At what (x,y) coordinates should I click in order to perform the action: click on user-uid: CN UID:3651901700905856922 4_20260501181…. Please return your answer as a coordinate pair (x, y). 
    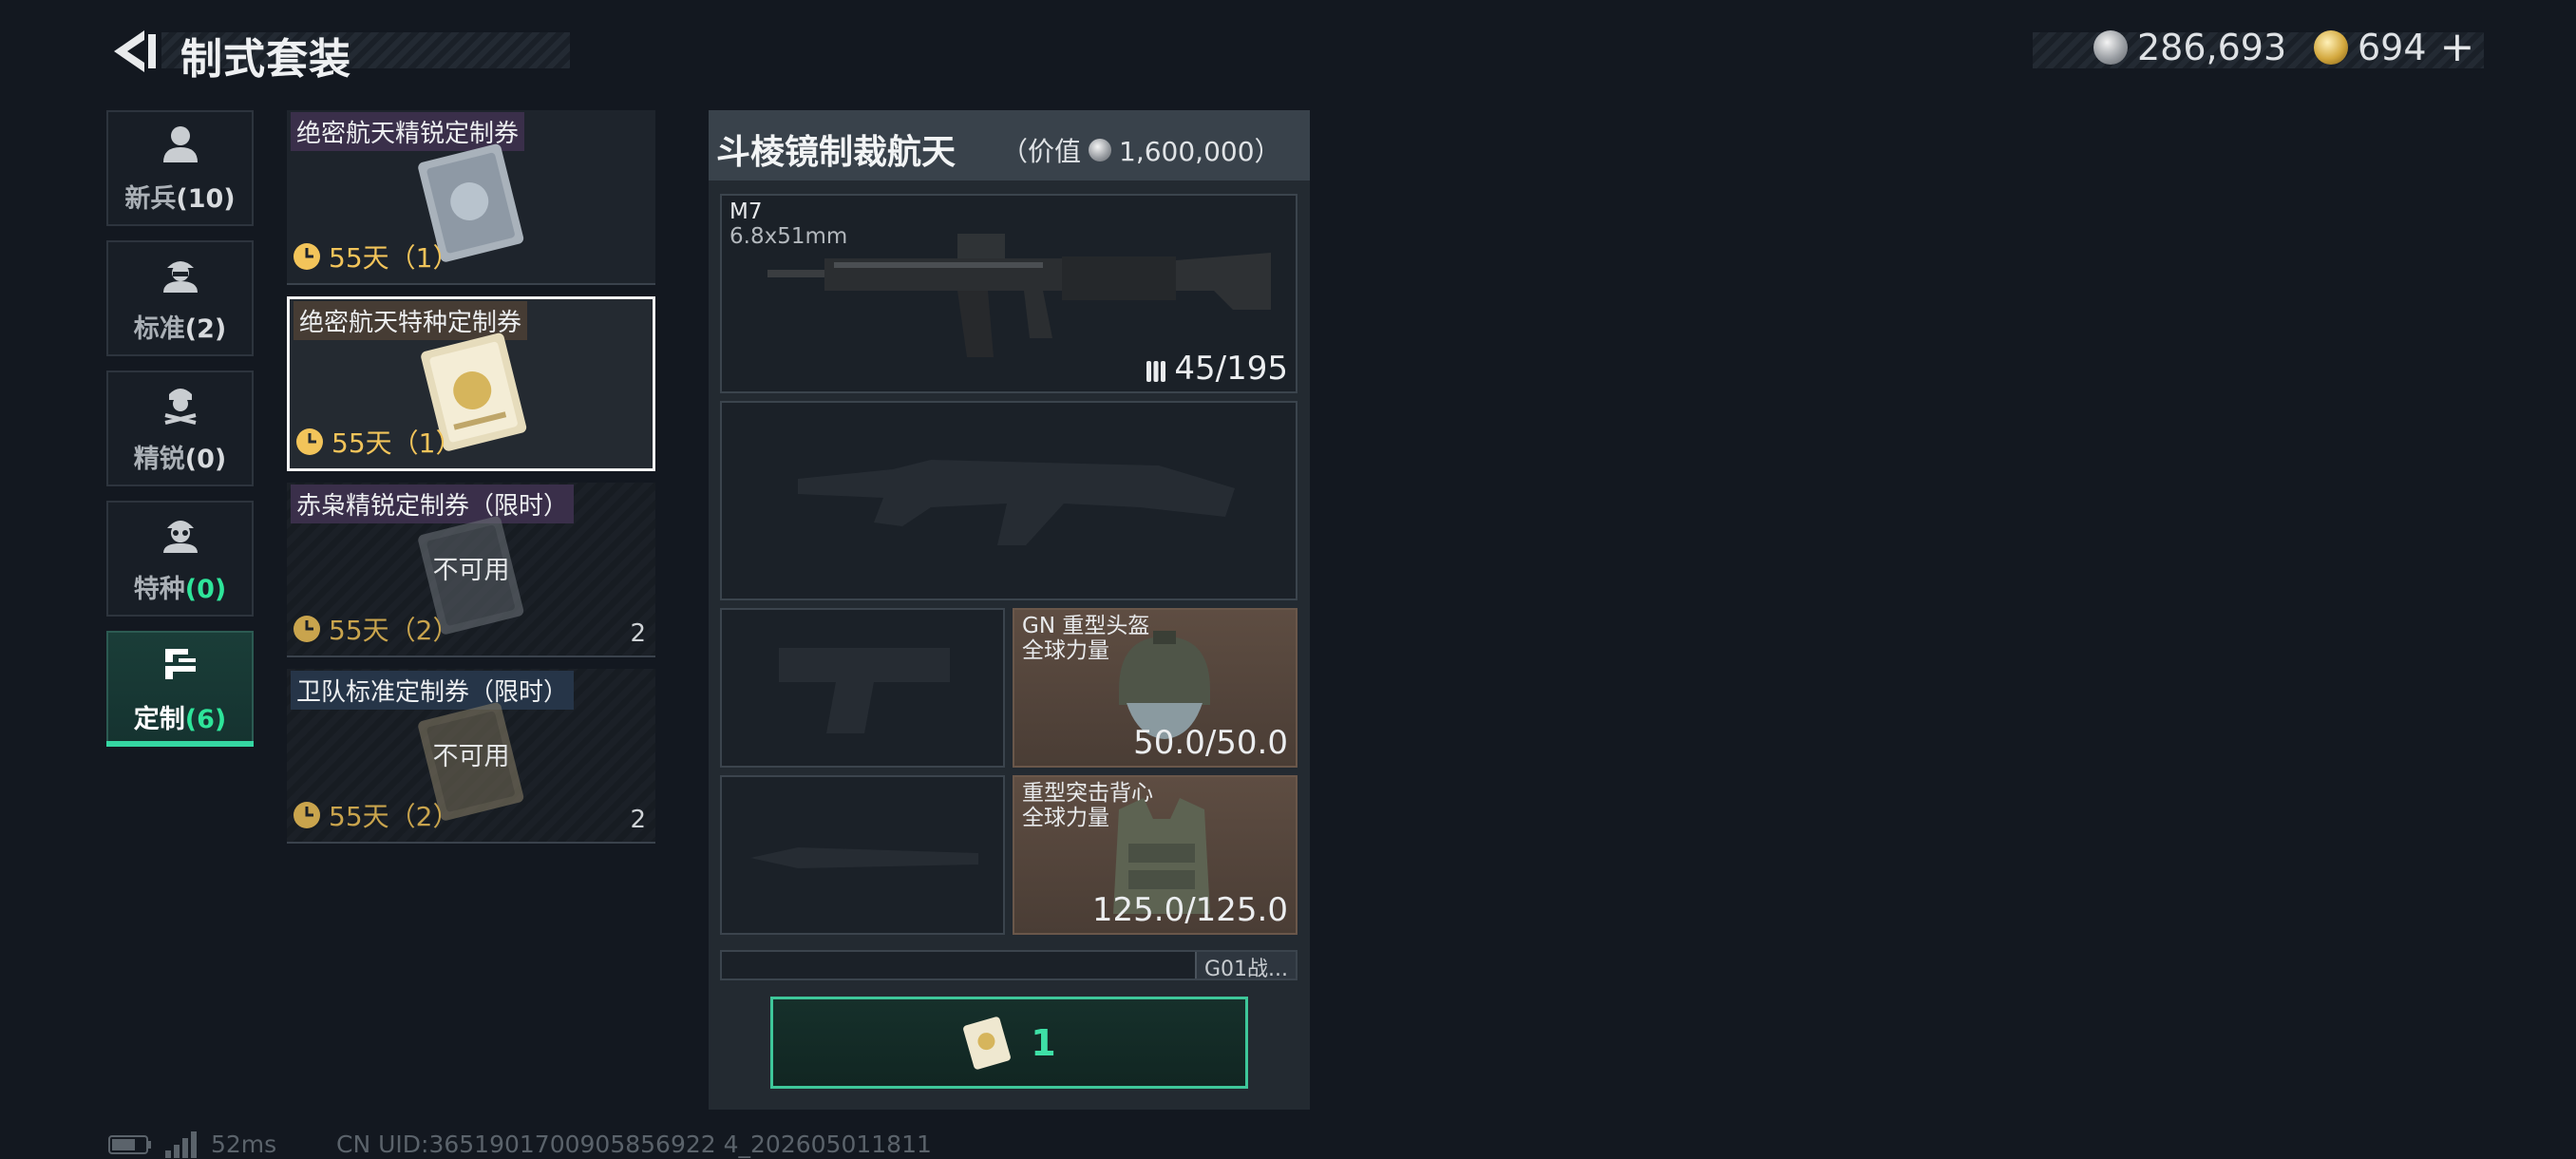
    Looking at the image, I should click on (634, 1144).